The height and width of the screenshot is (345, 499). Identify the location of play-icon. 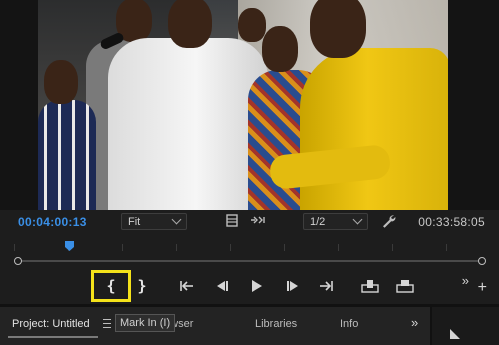
(257, 286).